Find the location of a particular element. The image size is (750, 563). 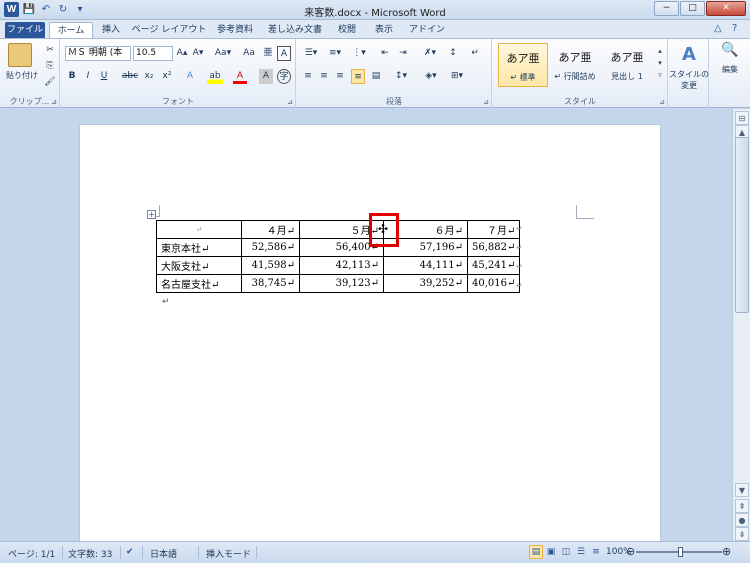

tab-home: ホーム is located at coordinates (71, 30).